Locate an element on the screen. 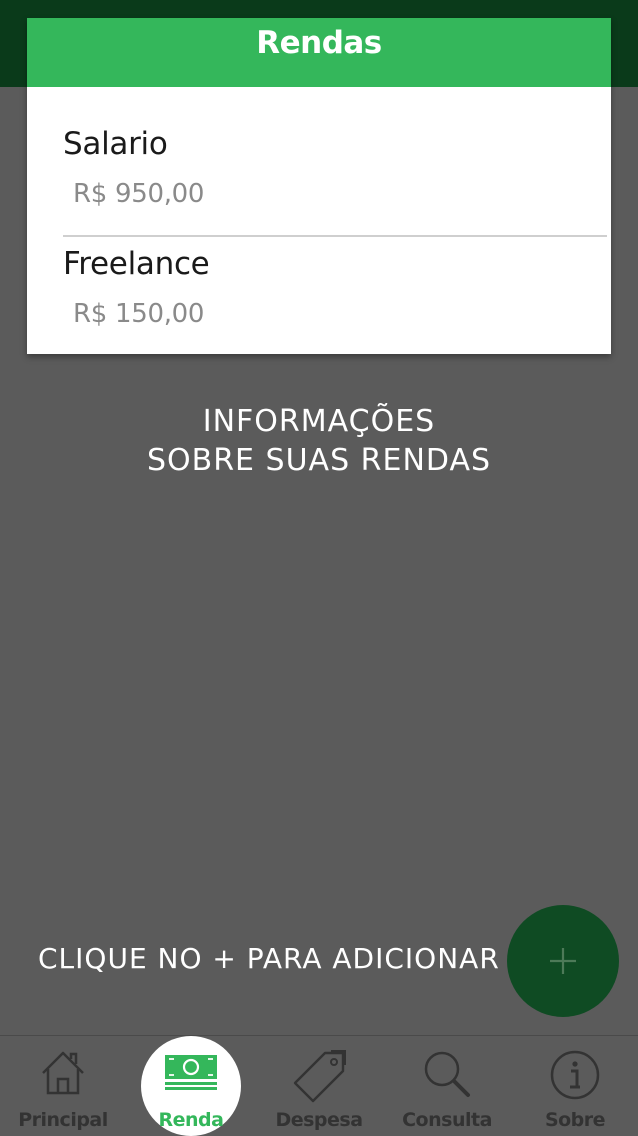 The width and height of the screenshot is (638, 1136). nav-label: Consulta is located at coordinates (447, 1120).